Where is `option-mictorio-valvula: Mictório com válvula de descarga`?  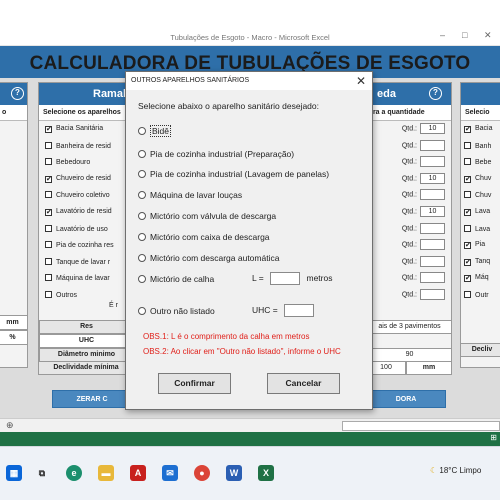 option-mictorio-valvula: Mictório com válvula de descarga is located at coordinates (207, 216).